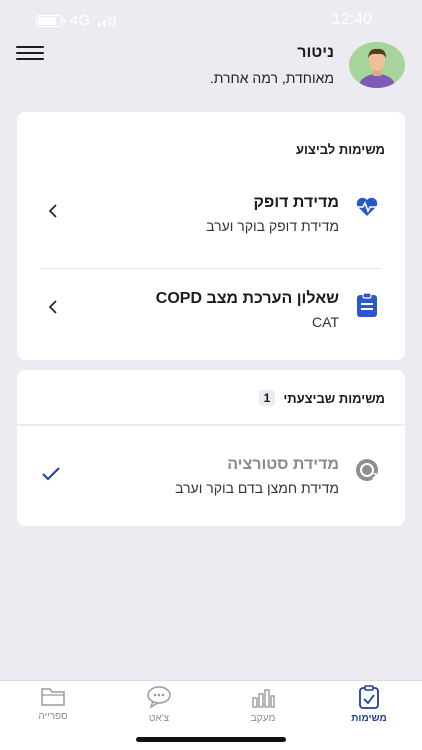 The image size is (422, 750). I want to click on tab-chat: צ'אט, so click(159, 709).